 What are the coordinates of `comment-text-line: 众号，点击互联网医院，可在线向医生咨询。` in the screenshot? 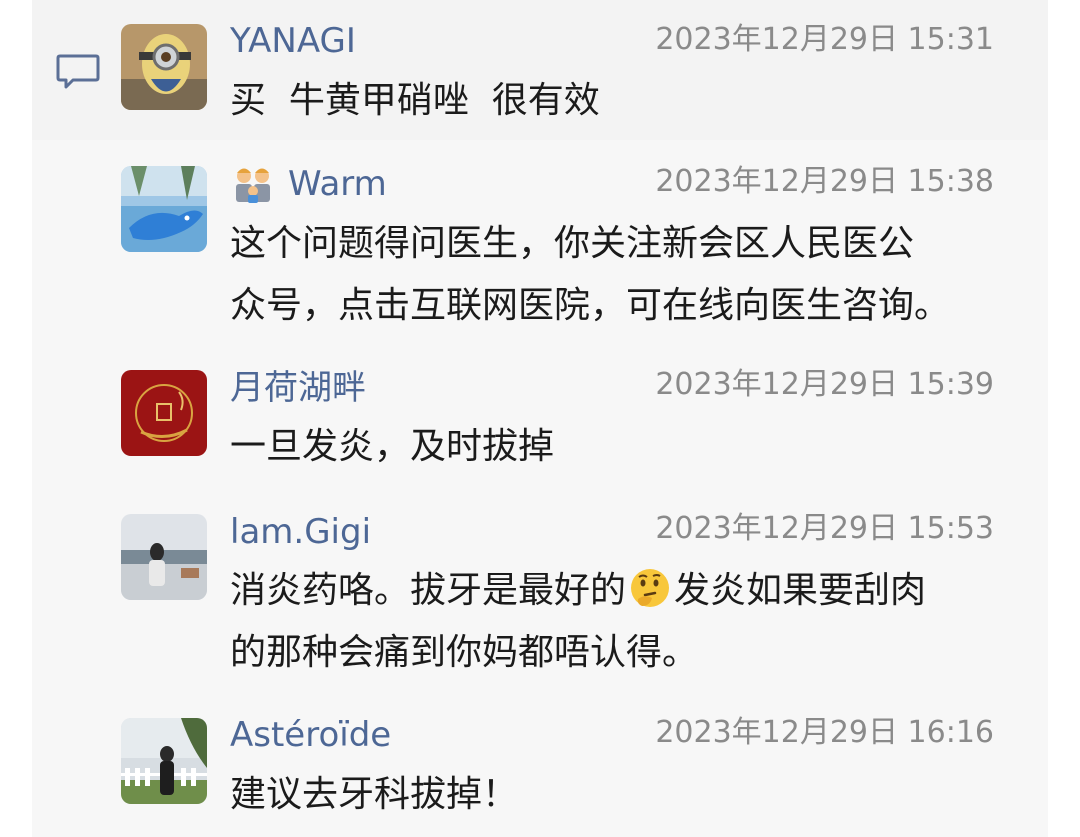 It's located at (590, 305).